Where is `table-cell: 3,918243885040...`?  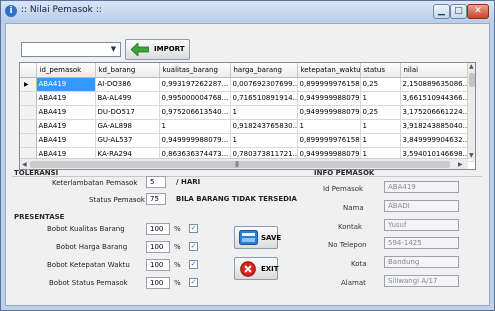 table-cell: 3,918243885040... is located at coordinates (437, 126).